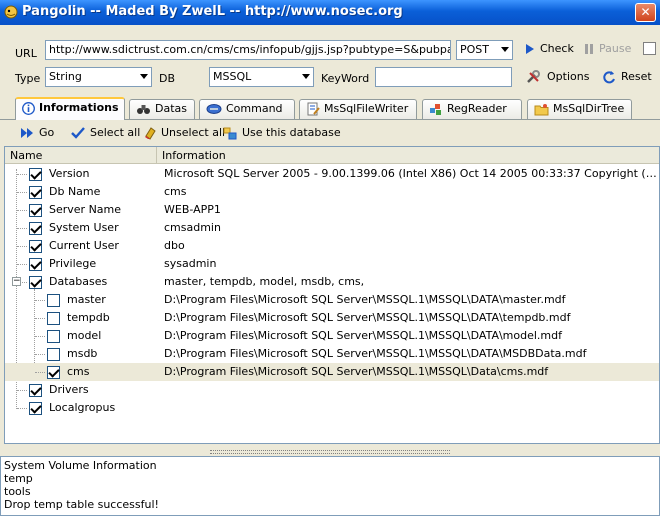 Image resolution: width=660 pixels, height=516 pixels. Describe the element at coordinates (549, 49) in the screenshot. I see `check-button: Check` at that location.